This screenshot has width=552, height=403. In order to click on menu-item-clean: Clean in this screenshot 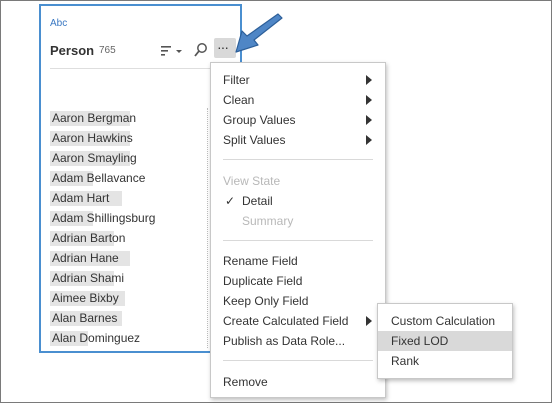, I will do `click(238, 100)`.